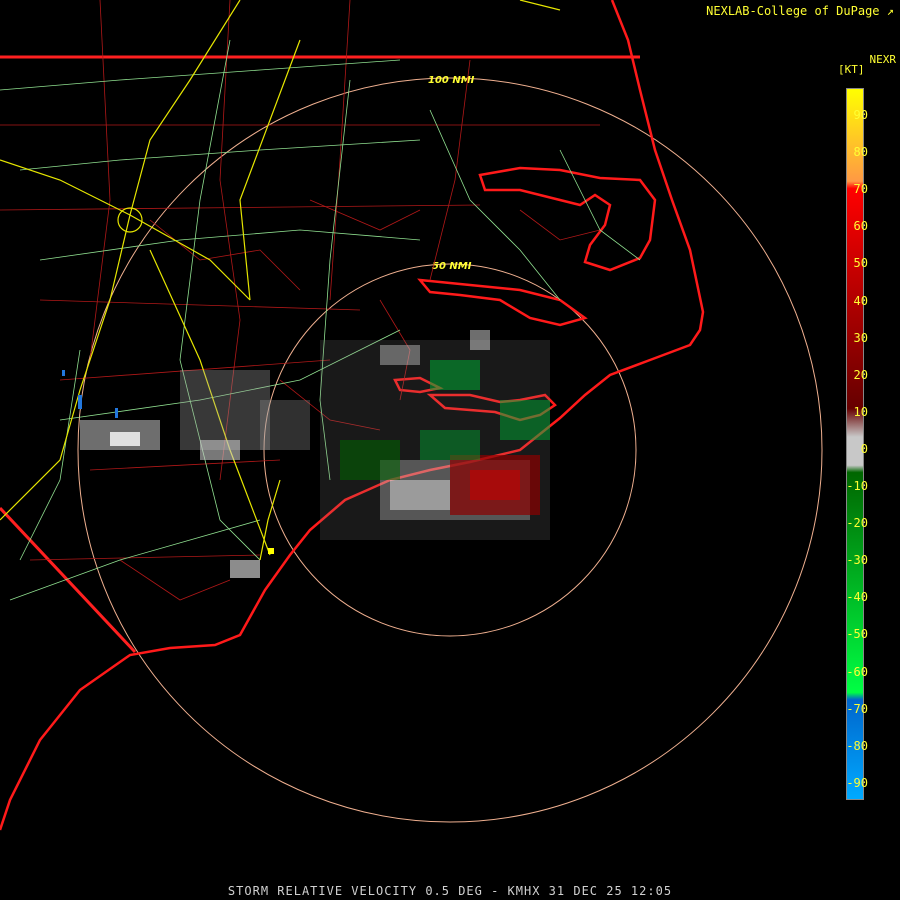  What do you see at coordinates (800, 11) in the screenshot?
I see `credit-text: NEXLAB-College of DuPage ↗` at bounding box center [800, 11].